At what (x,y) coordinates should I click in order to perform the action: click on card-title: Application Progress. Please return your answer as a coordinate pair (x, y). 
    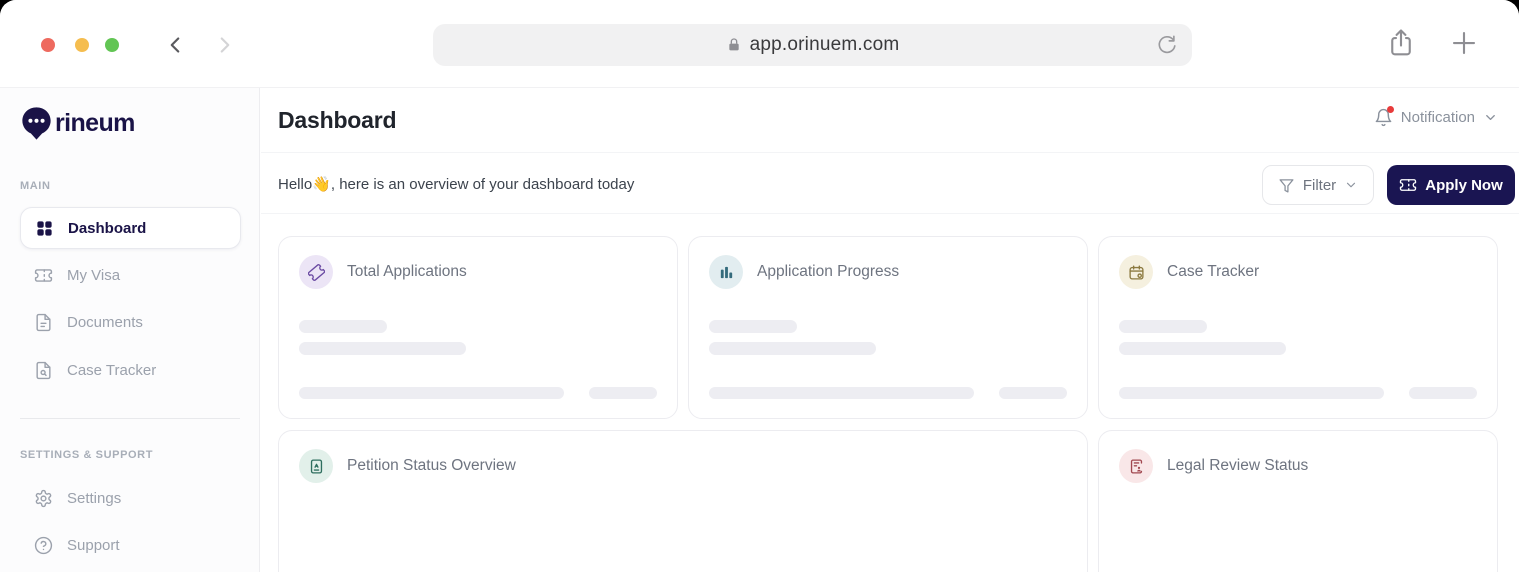
    Looking at the image, I should click on (828, 271).